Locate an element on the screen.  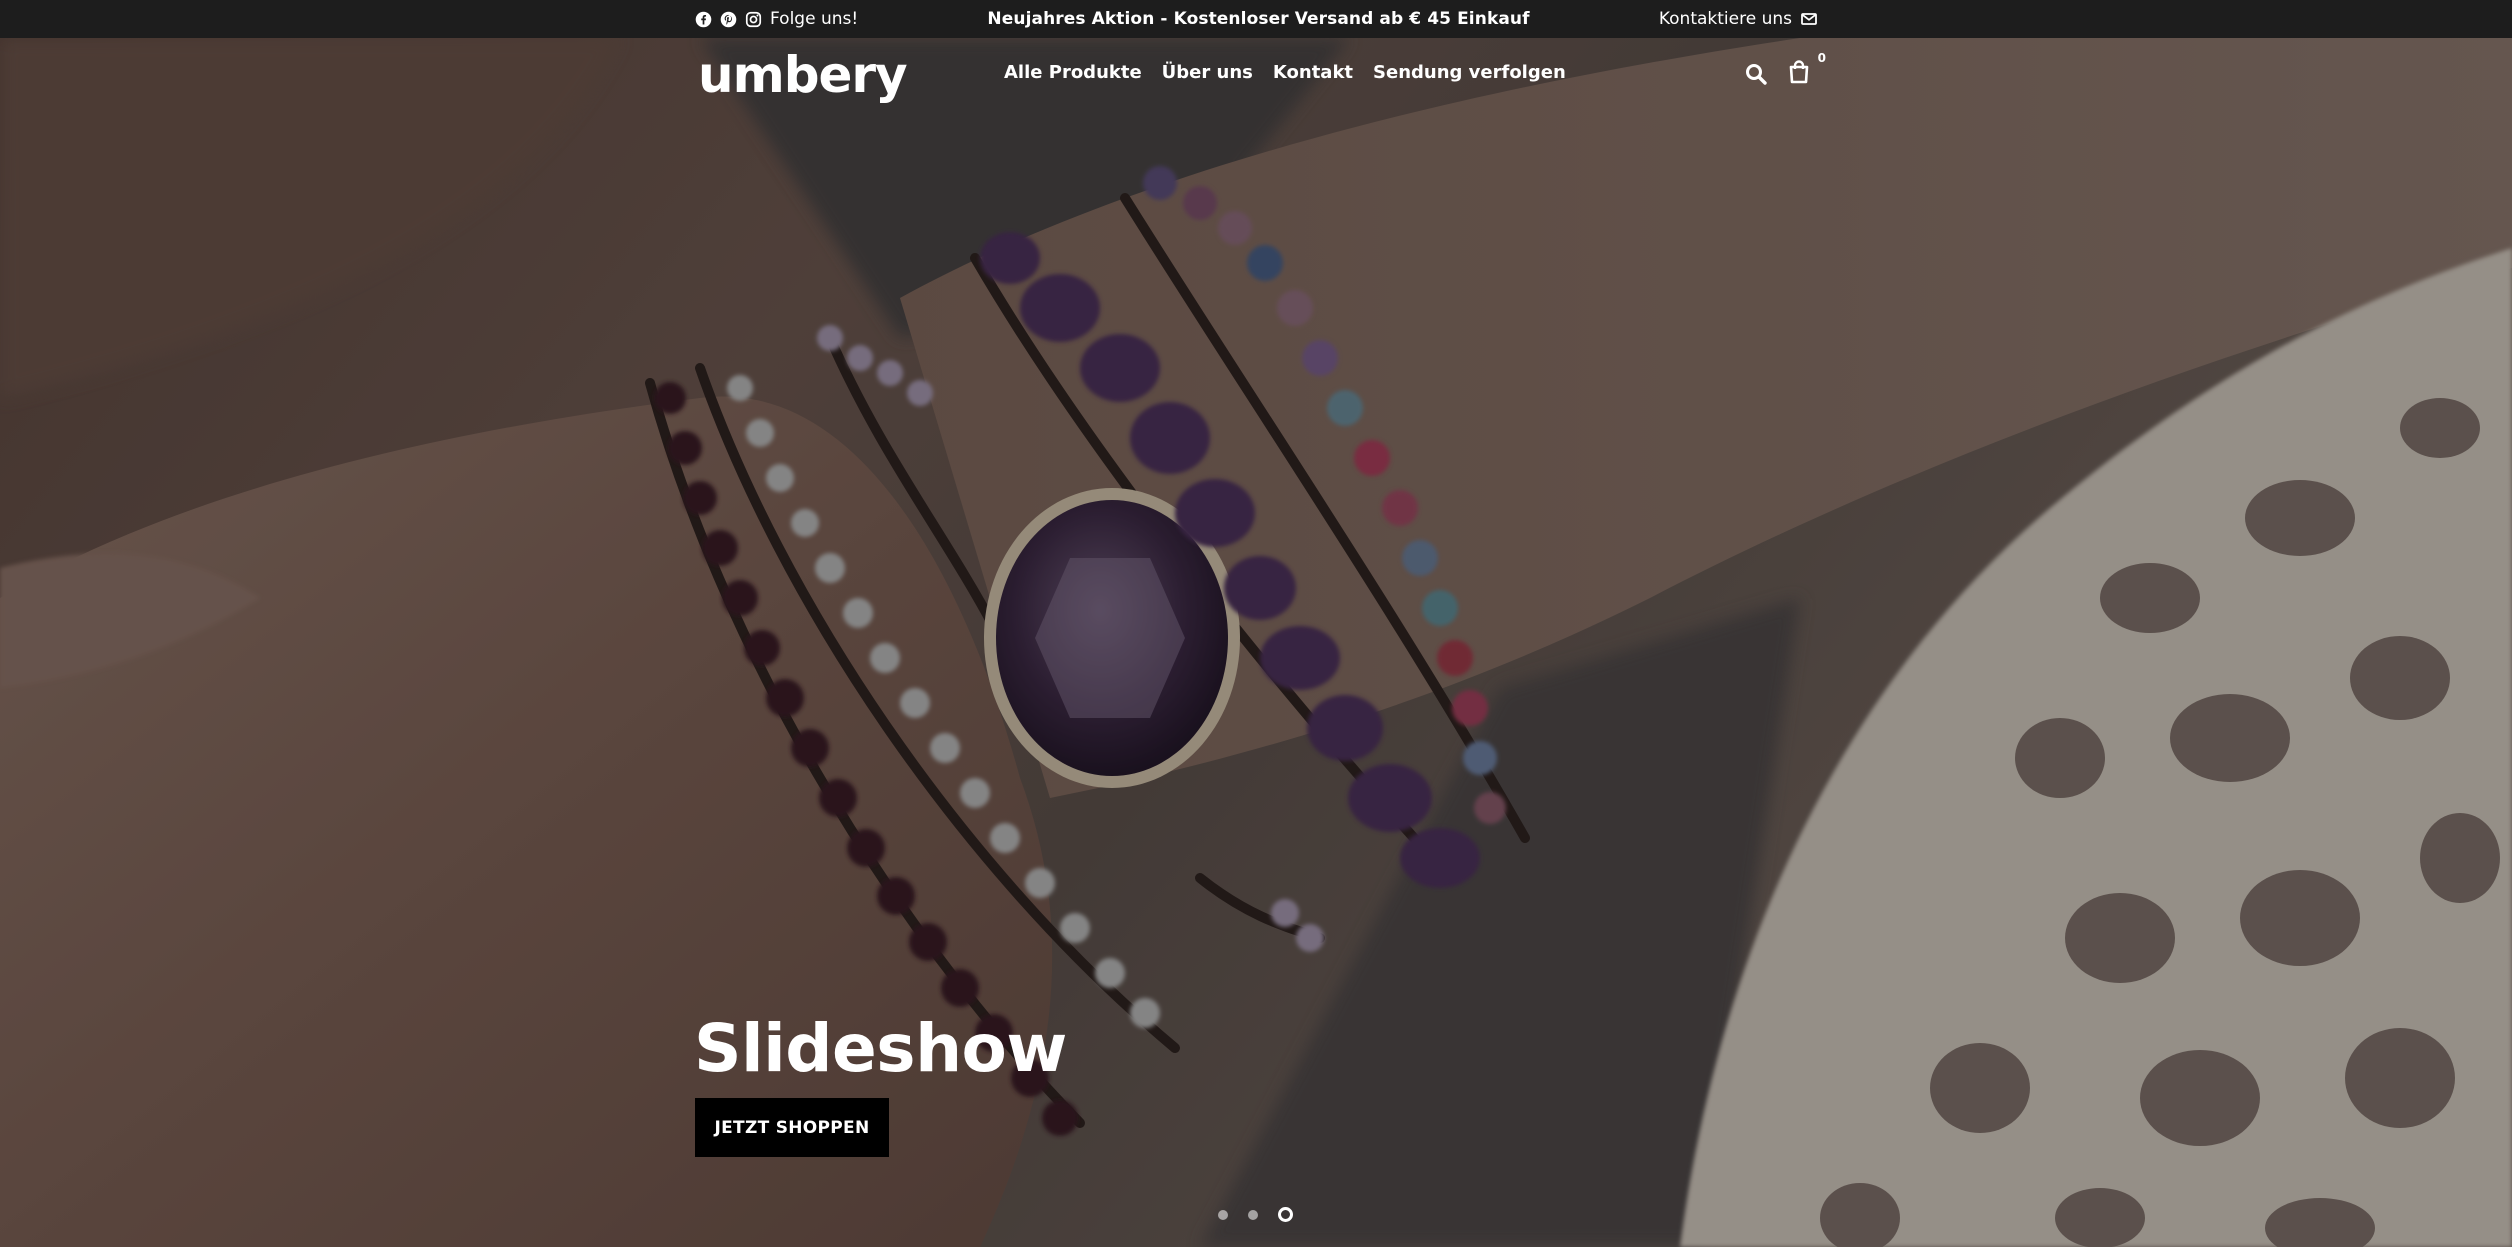
search-icon is located at coordinates (1757, 74).